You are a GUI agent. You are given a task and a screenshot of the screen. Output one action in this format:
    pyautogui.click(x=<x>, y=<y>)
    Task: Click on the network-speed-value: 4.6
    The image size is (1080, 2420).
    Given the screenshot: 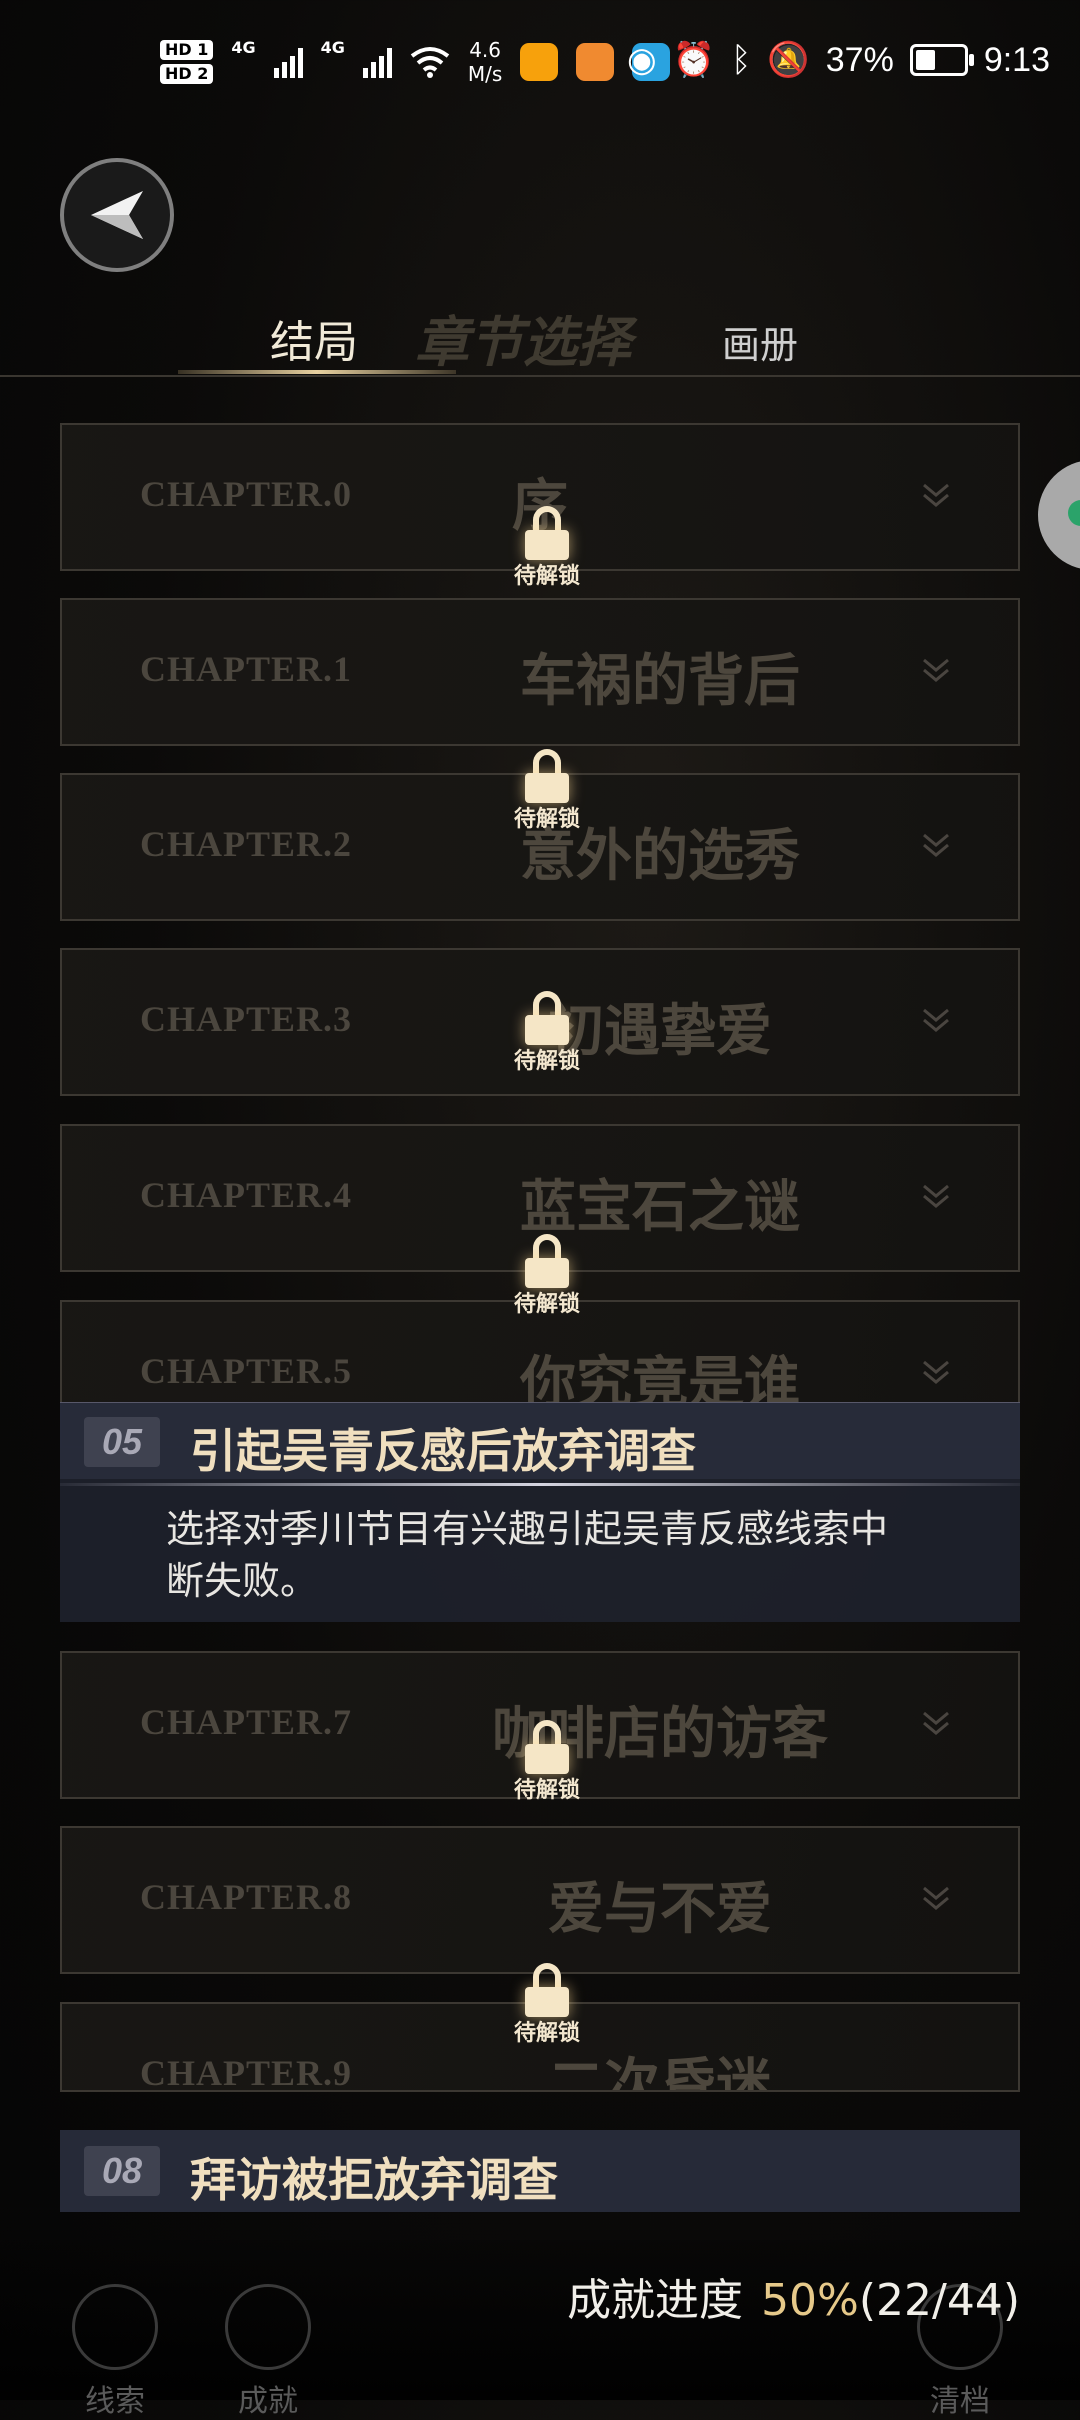 What is the action you would take?
    pyautogui.click(x=485, y=50)
    